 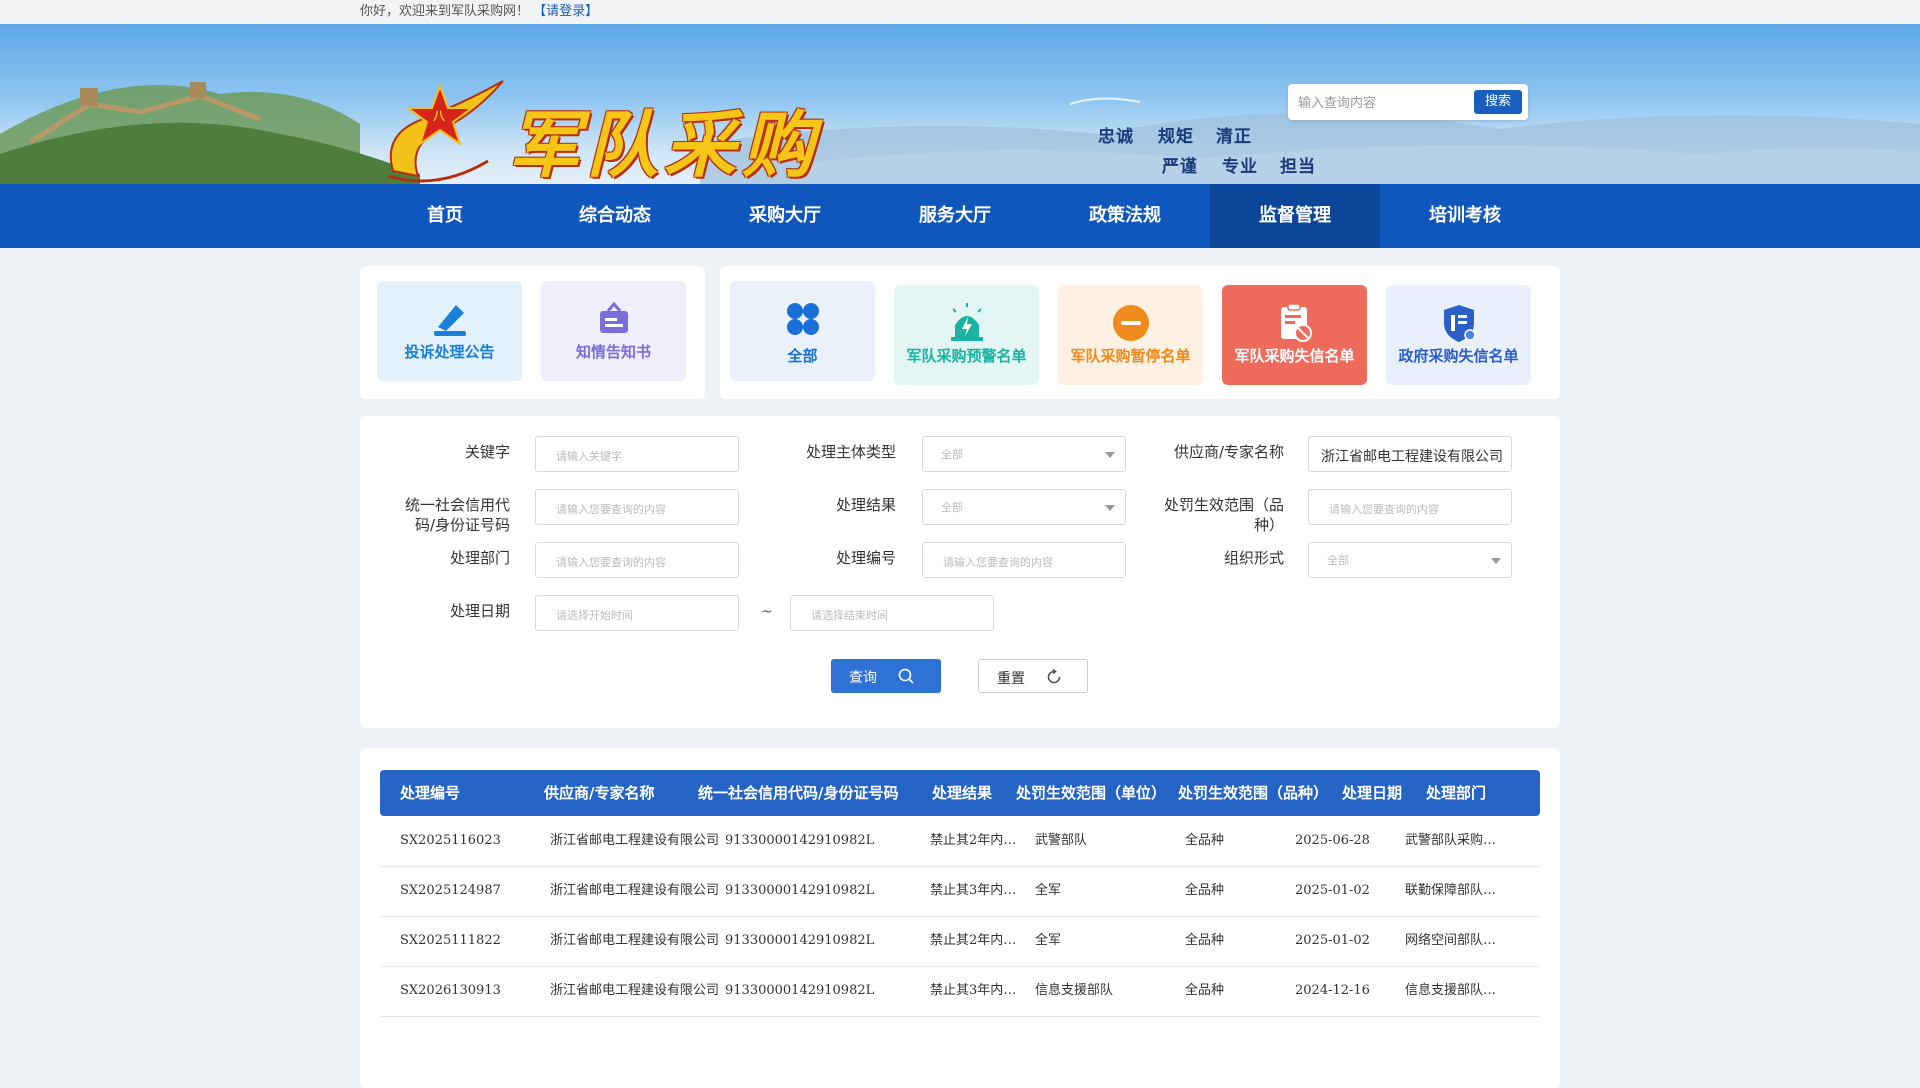 What do you see at coordinates (798, 793) in the screenshot?
I see `column-header: 统一社会信用代码/身份证号码` at bounding box center [798, 793].